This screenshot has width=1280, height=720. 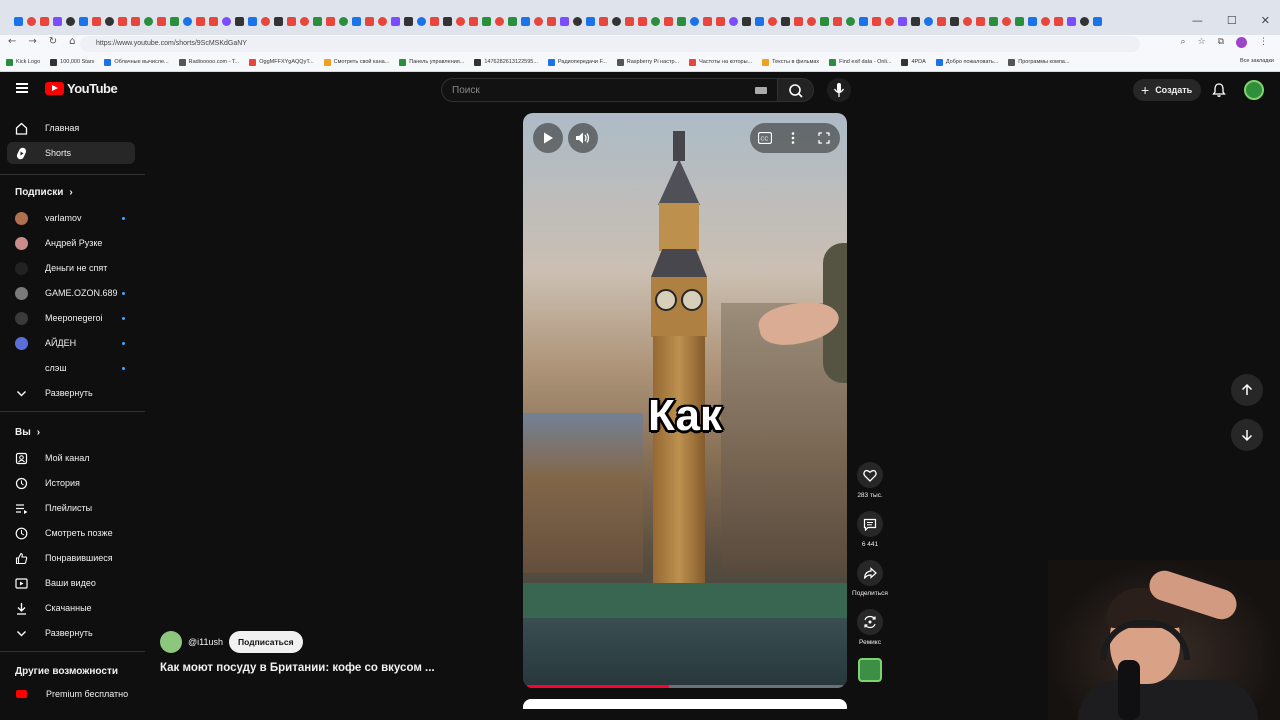 I want to click on voice-search-button, so click(x=839, y=90).